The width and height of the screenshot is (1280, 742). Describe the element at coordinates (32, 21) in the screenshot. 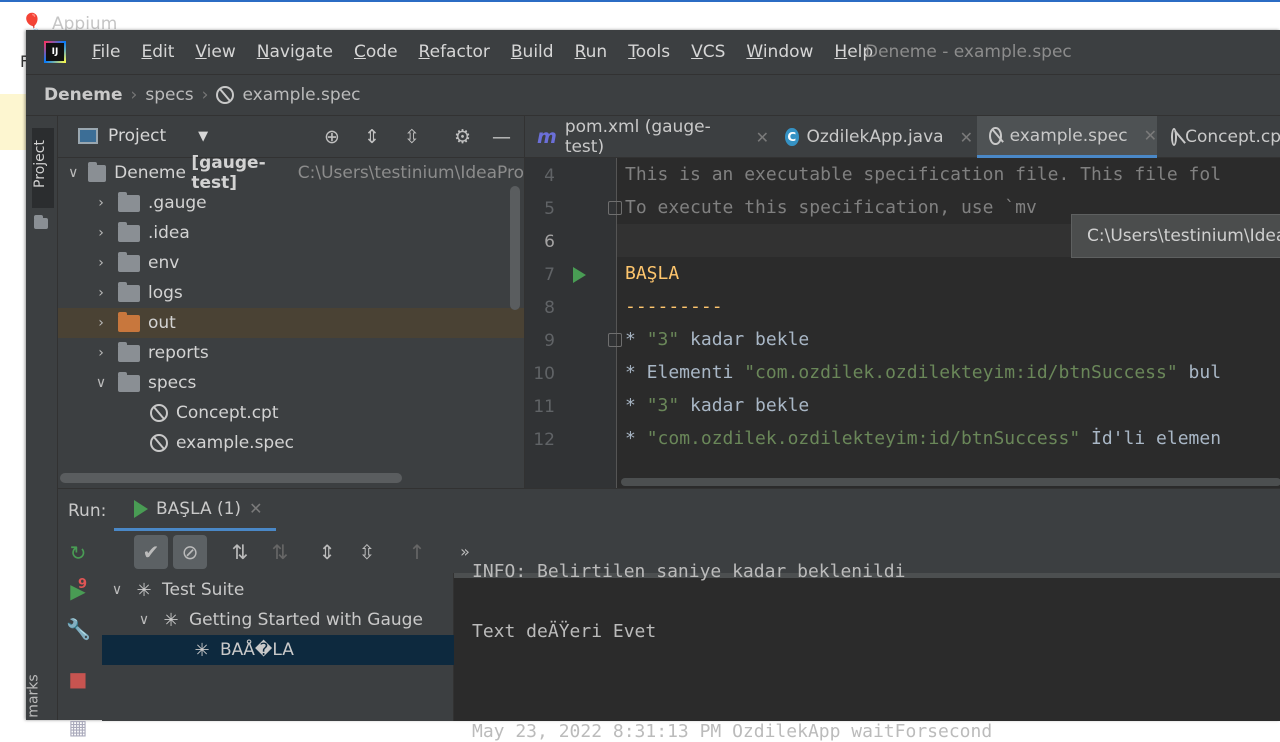

I see `appium-icon: 🎈` at that location.